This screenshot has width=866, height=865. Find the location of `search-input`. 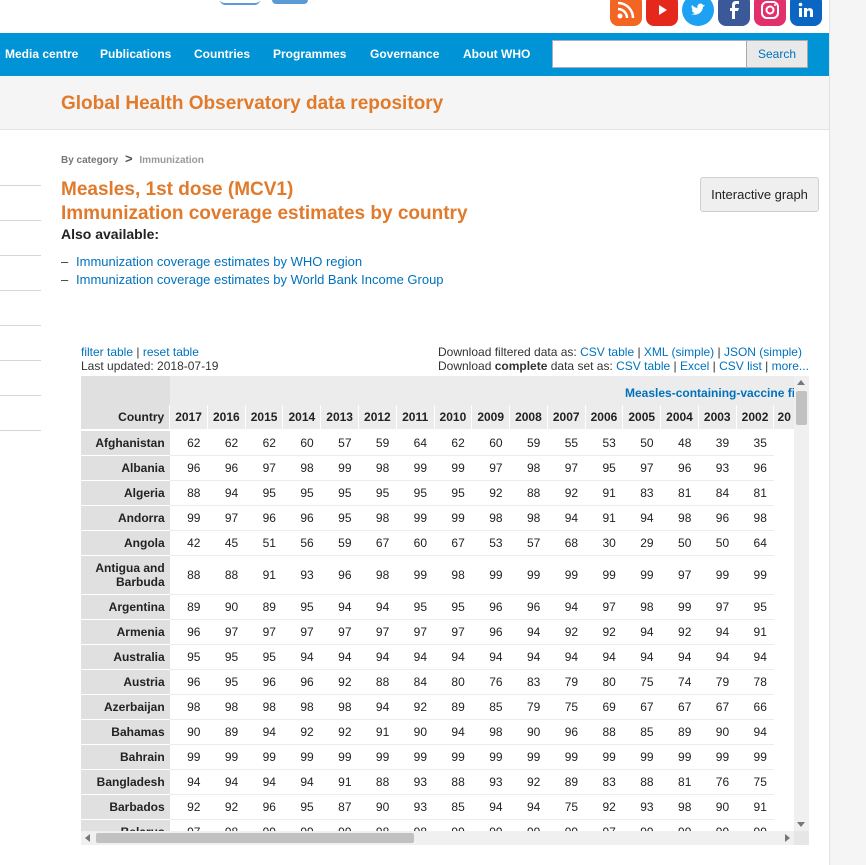

search-input is located at coordinates (649, 54).